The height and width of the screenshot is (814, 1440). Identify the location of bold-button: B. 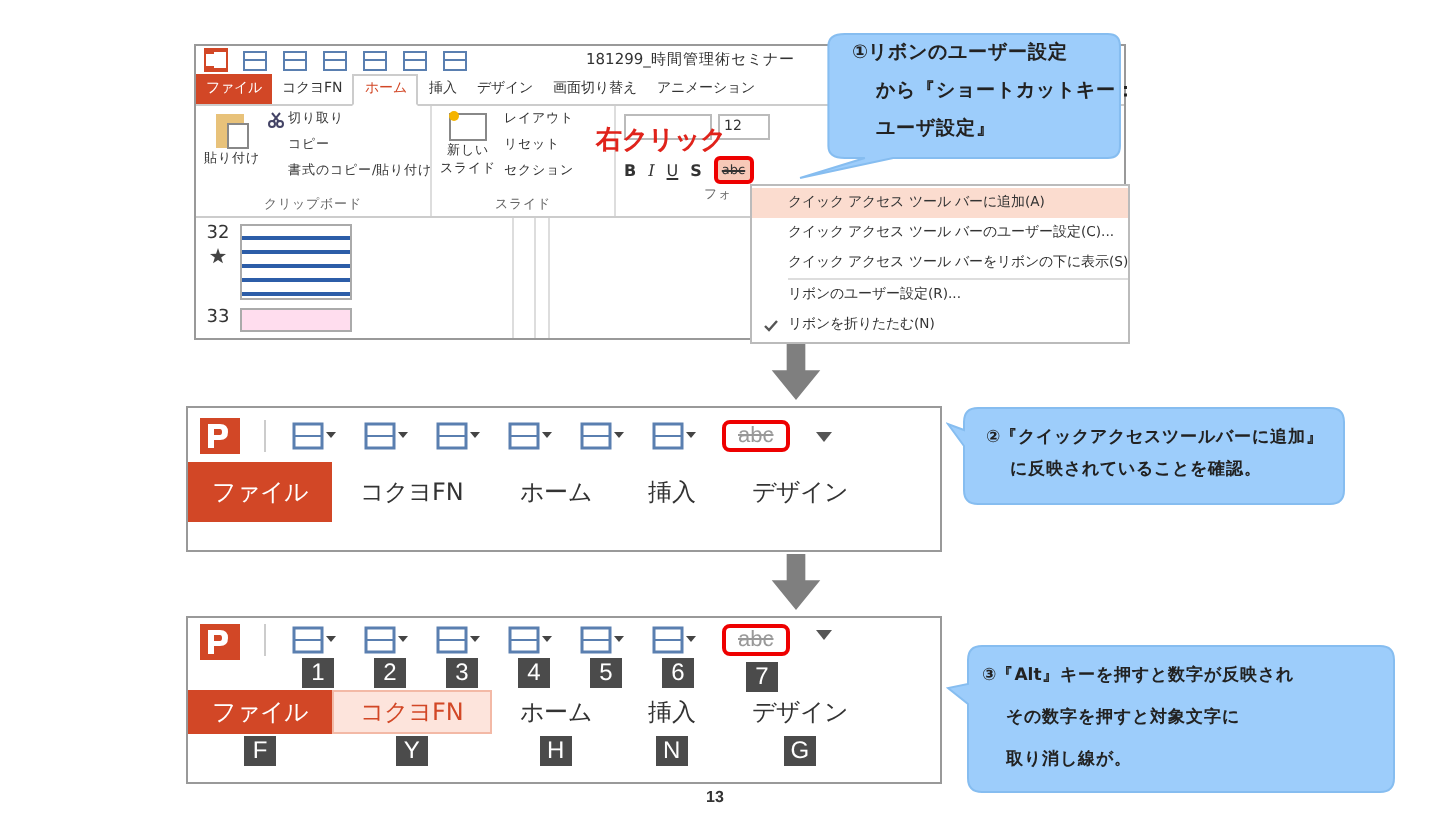
(630, 170).